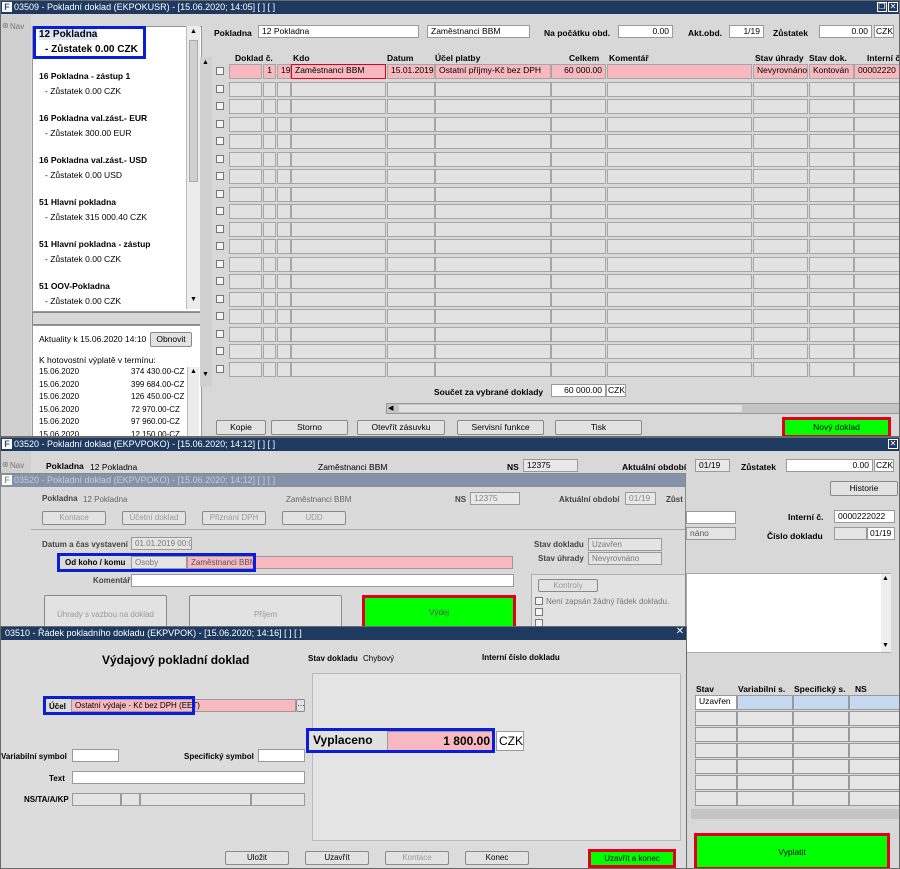 This screenshot has height=869, width=900. Describe the element at coordinates (16, 225) in the screenshot. I see `nav-panel: Nav ⊛` at that location.